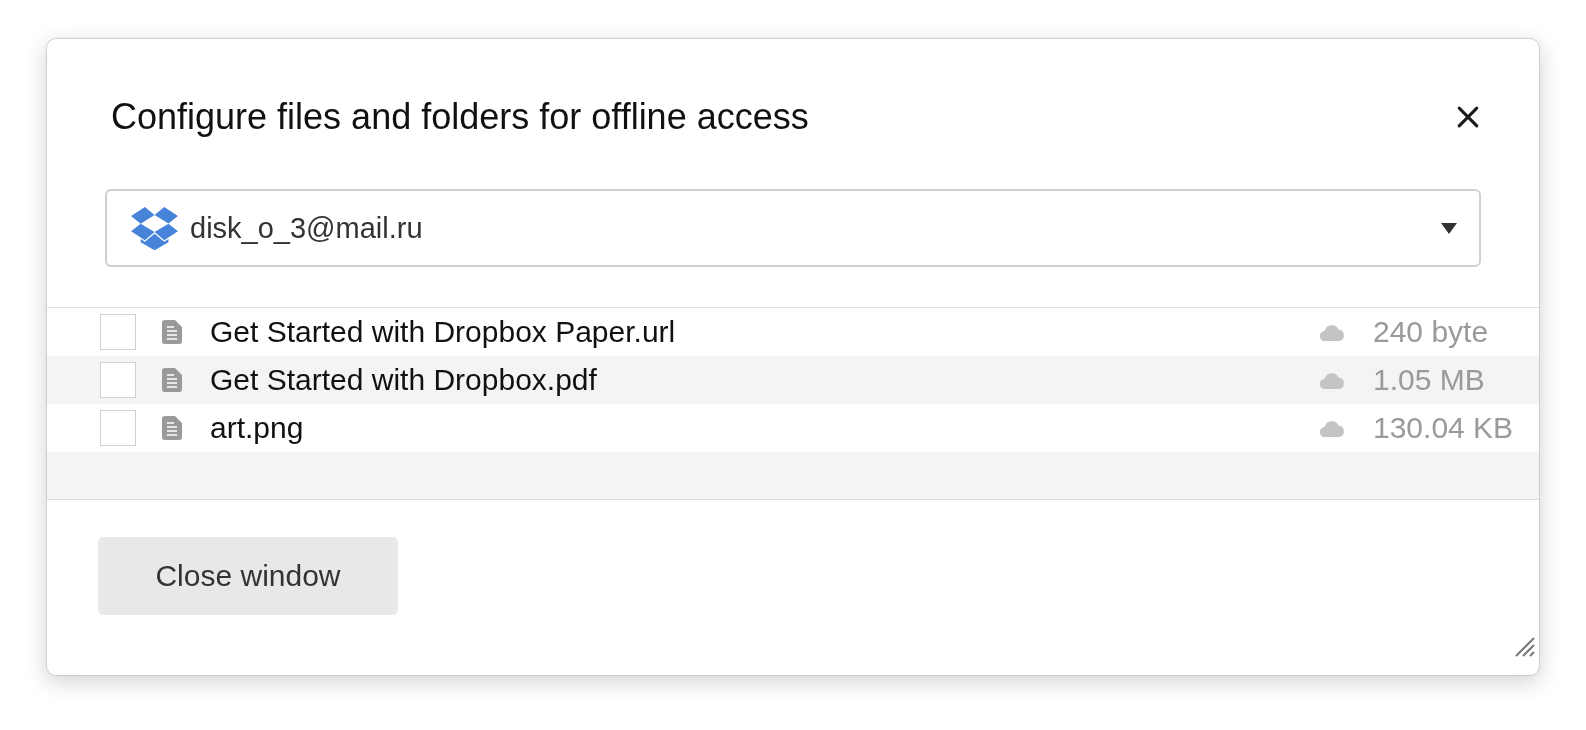  I want to click on account-dropdown: disk_o_3@mail.ru, so click(793, 228).